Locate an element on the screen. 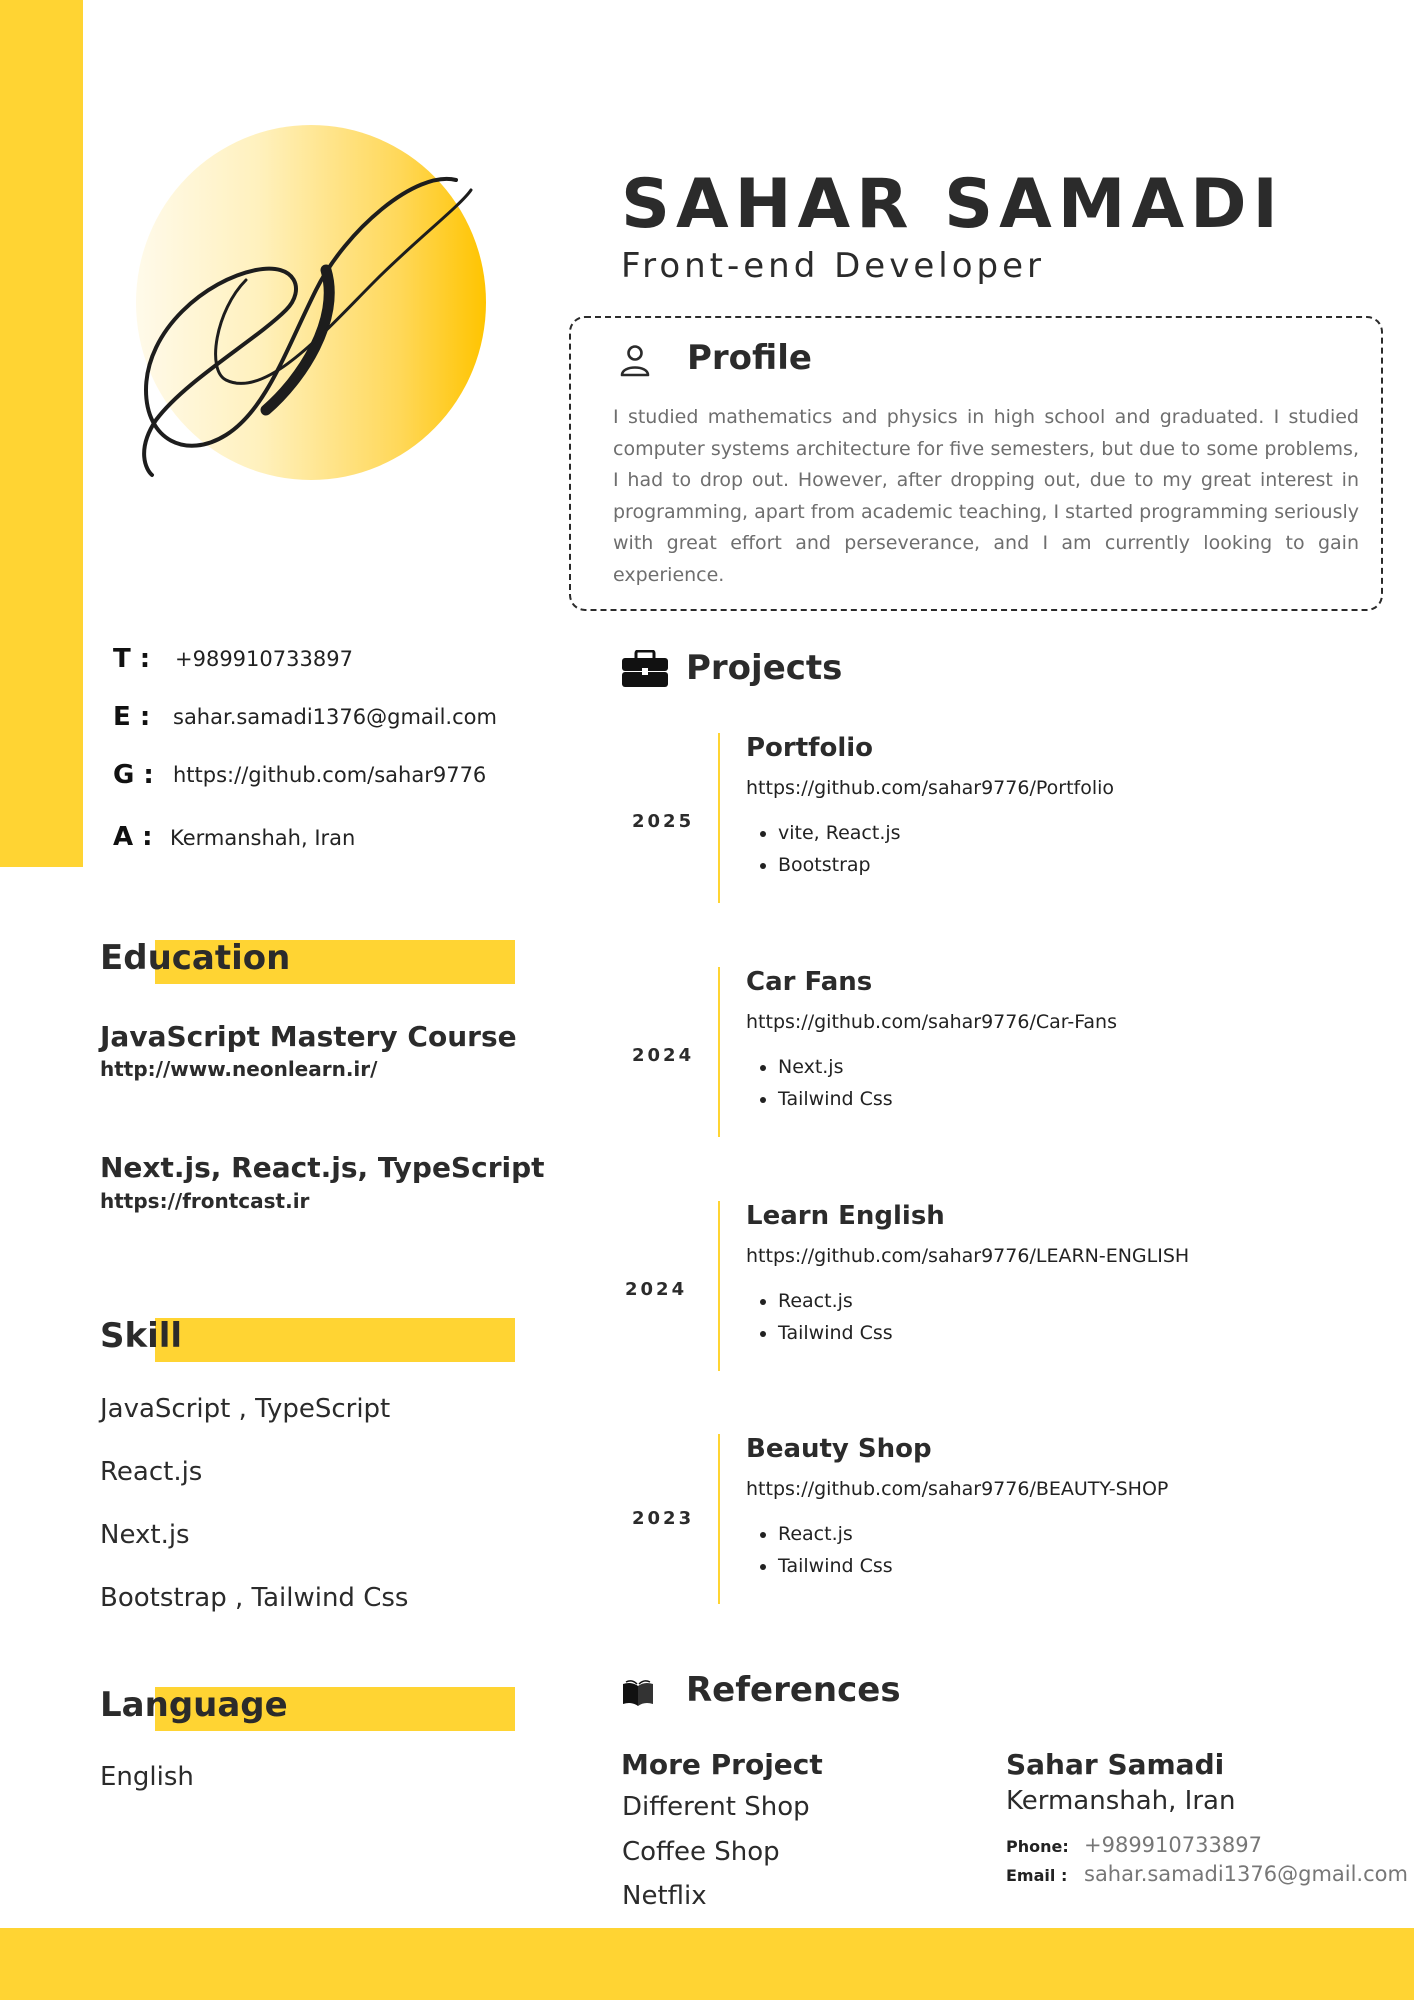 The width and height of the screenshot is (1414, 2000). language-item: English is located at coordinates (147, 1777).